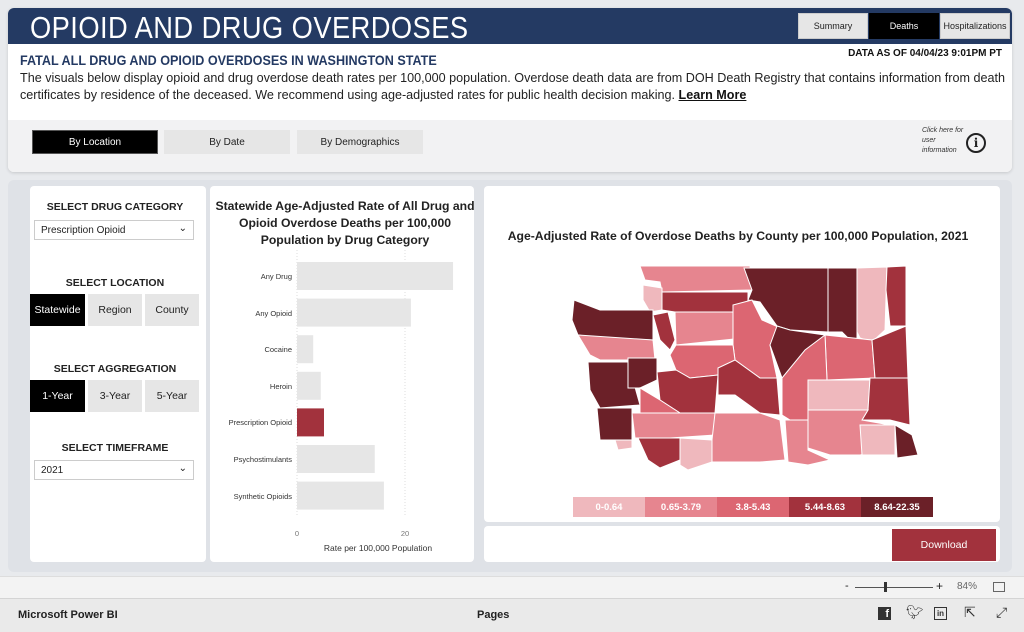 This screenshot has height=632, width=1024. Describe the element at coordinates (276, 276) in the screenshot. I see `category-label: Any Drug` at that location.